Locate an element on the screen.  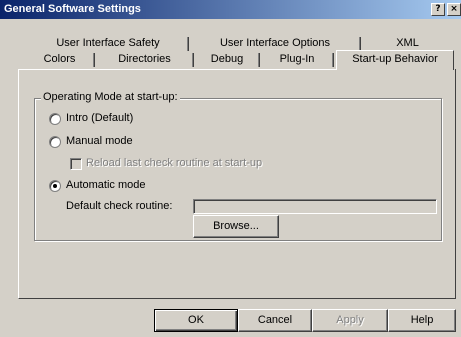
tab-debug: Debug is located at coordinates (227, 60).